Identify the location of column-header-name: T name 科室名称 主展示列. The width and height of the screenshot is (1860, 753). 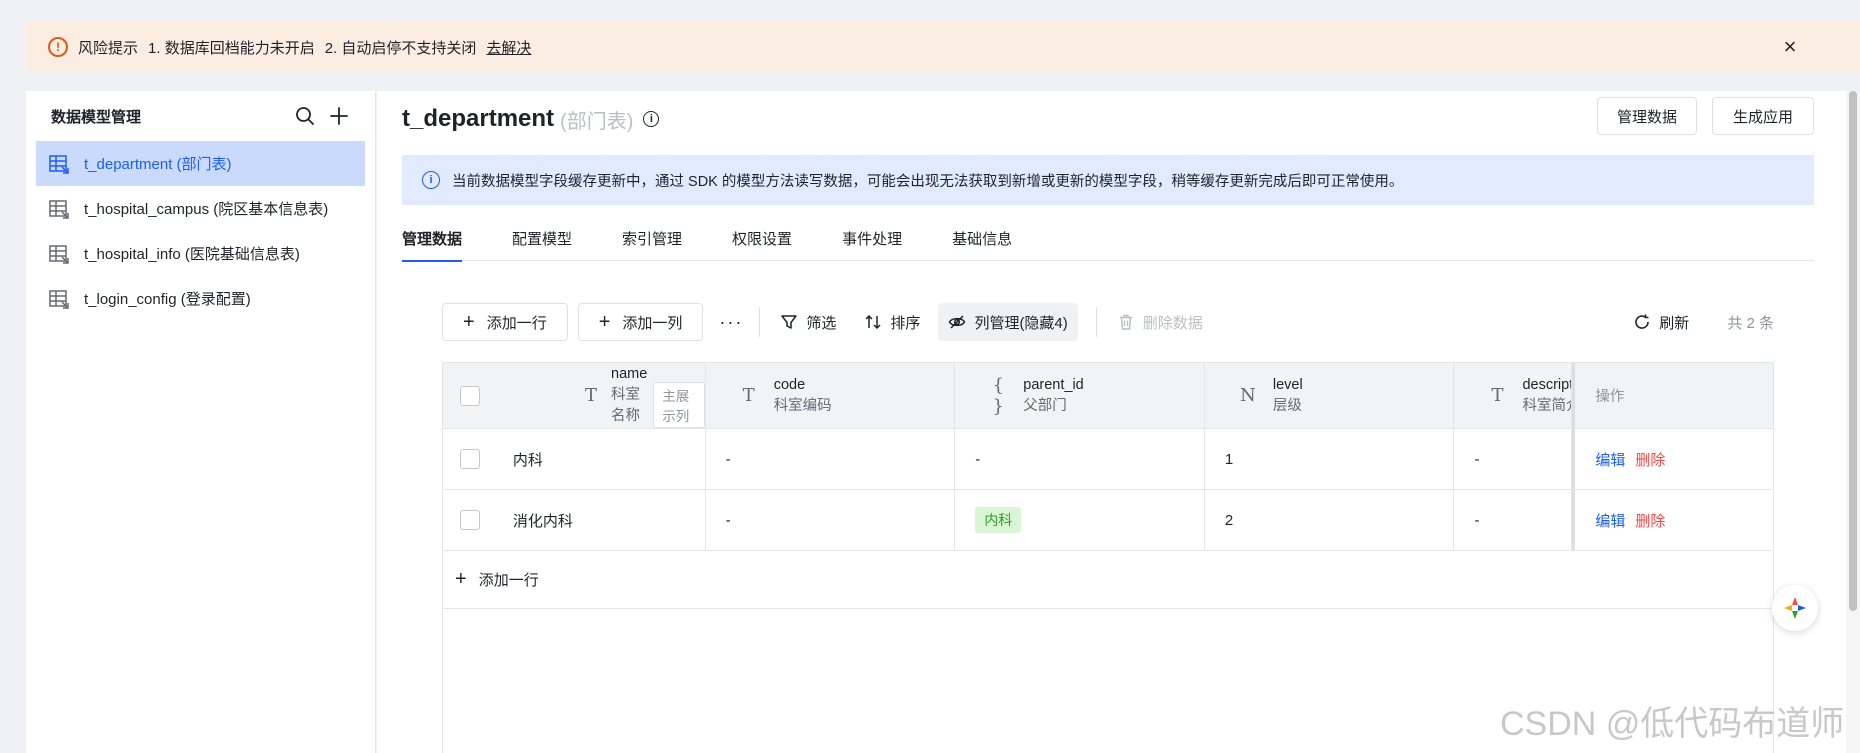
(602, 395).